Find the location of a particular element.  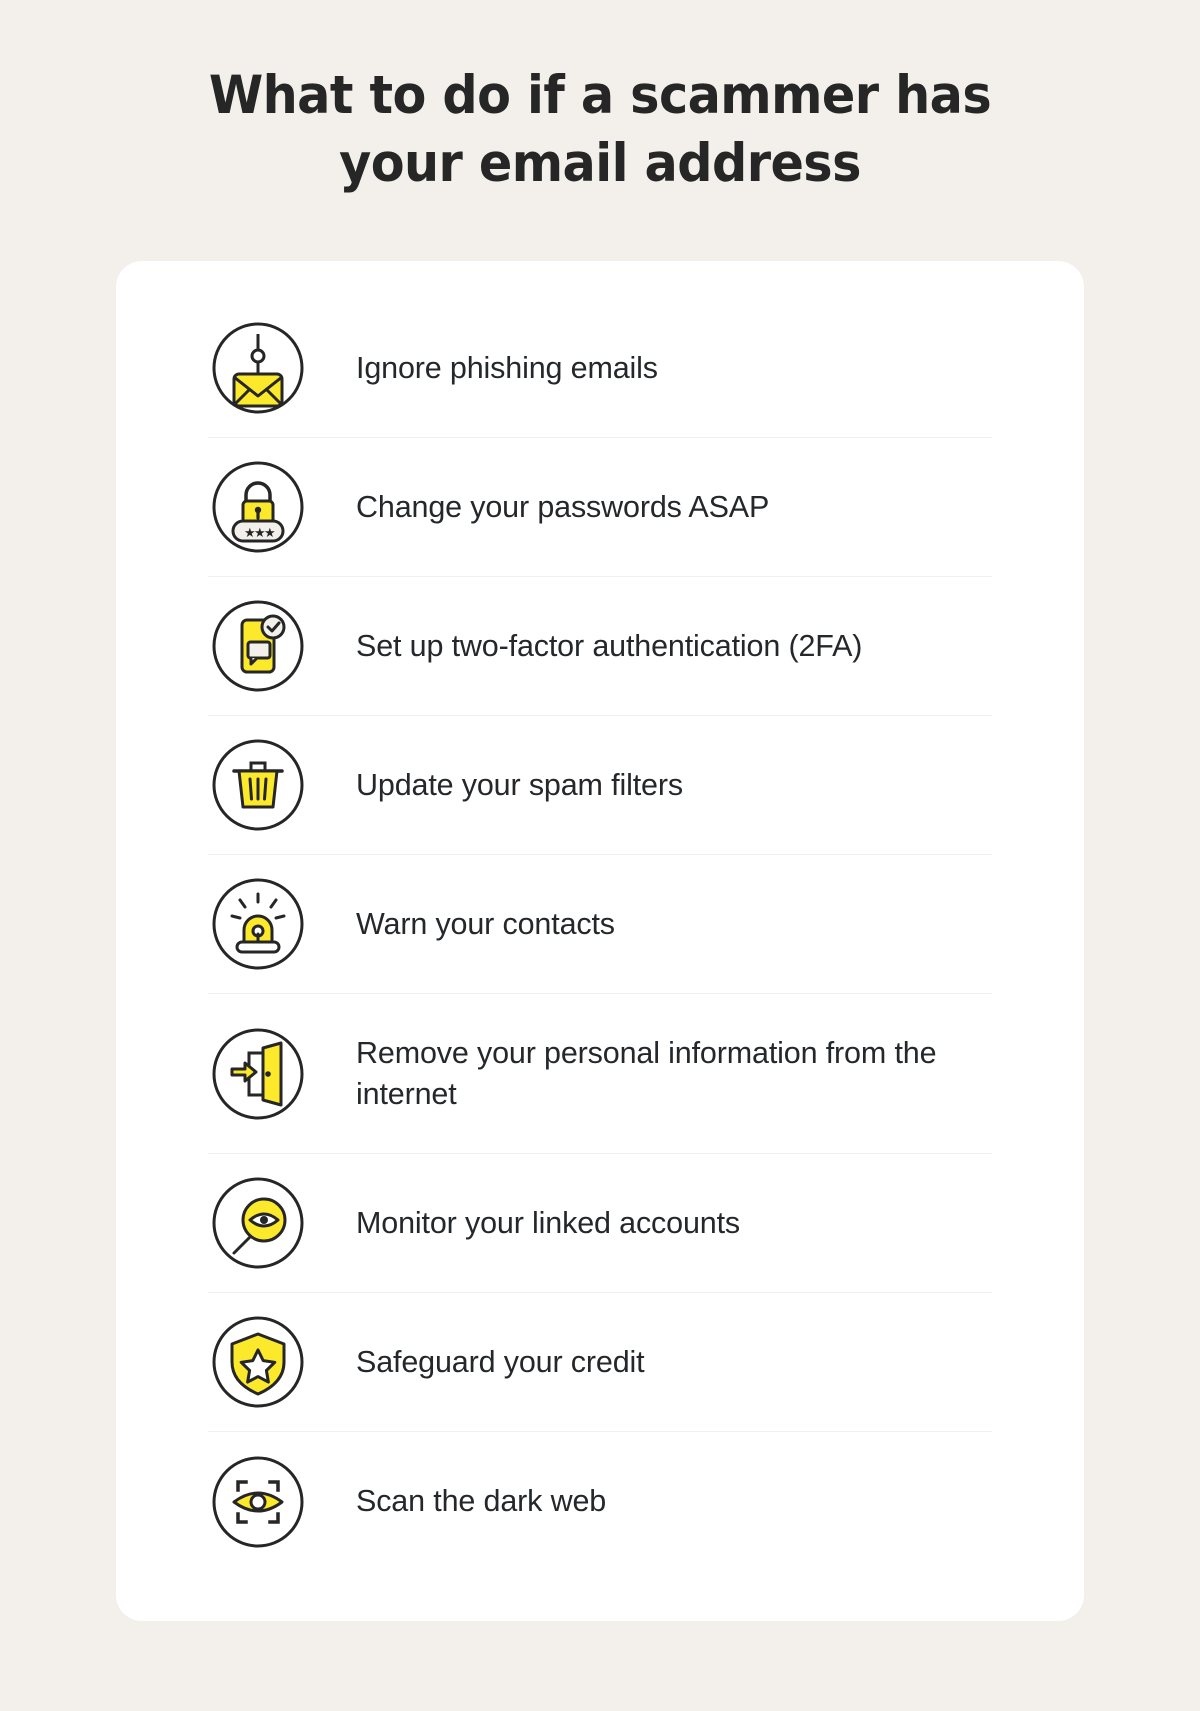

page-title-line-1: What to do if a scammer has is located at coordinates (600, 95).